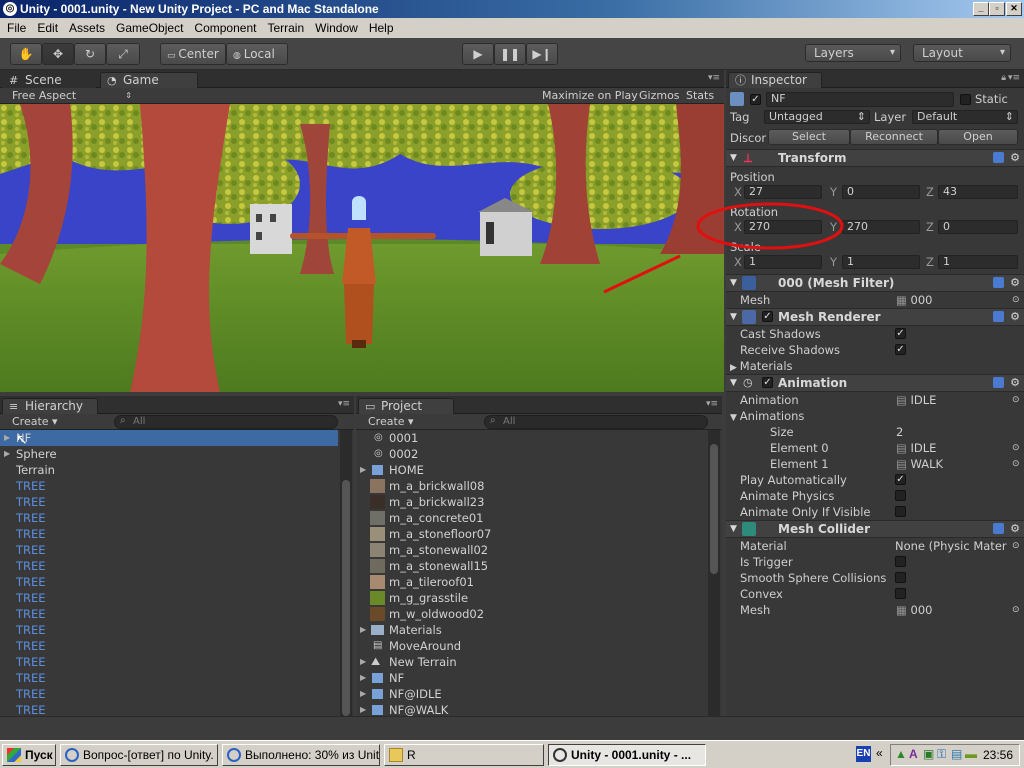 This screenshot has height=768, width=1024. What do you see at coordinates (464, 755) in the screenshot?
I see `task-folder-r: R` at bounding box center [464, 755].